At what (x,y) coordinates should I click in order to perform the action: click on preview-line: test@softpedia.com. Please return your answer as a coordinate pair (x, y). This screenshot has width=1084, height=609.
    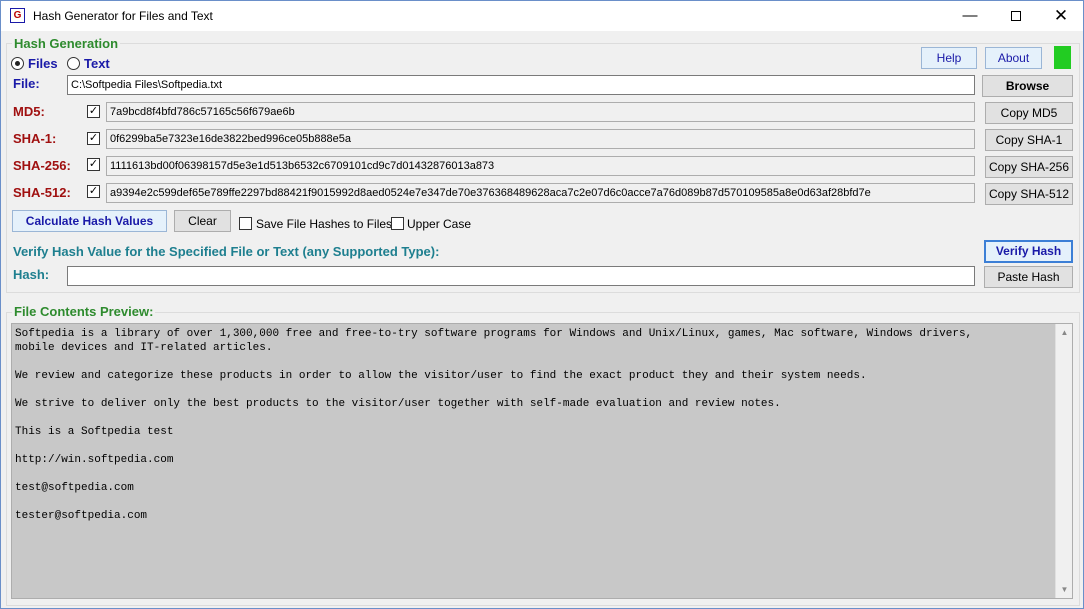
    Looking at the image, I should click on (74, 488).